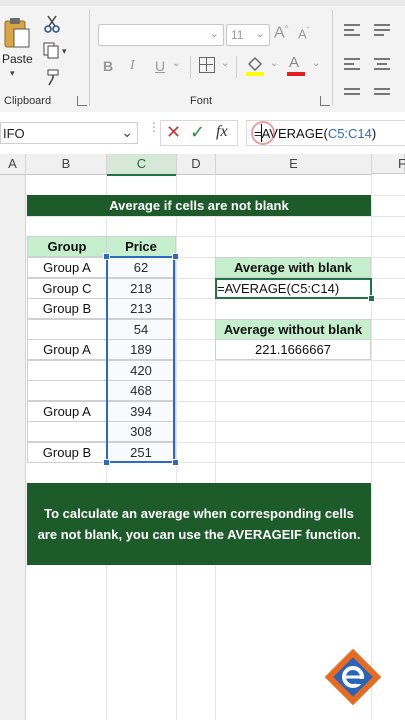 The width and height of the screenshot is (405, 720). Describe the element at coordinates (225, 63) in the screenshot. I see `borders-chevron-icon: ⌄` at that location.